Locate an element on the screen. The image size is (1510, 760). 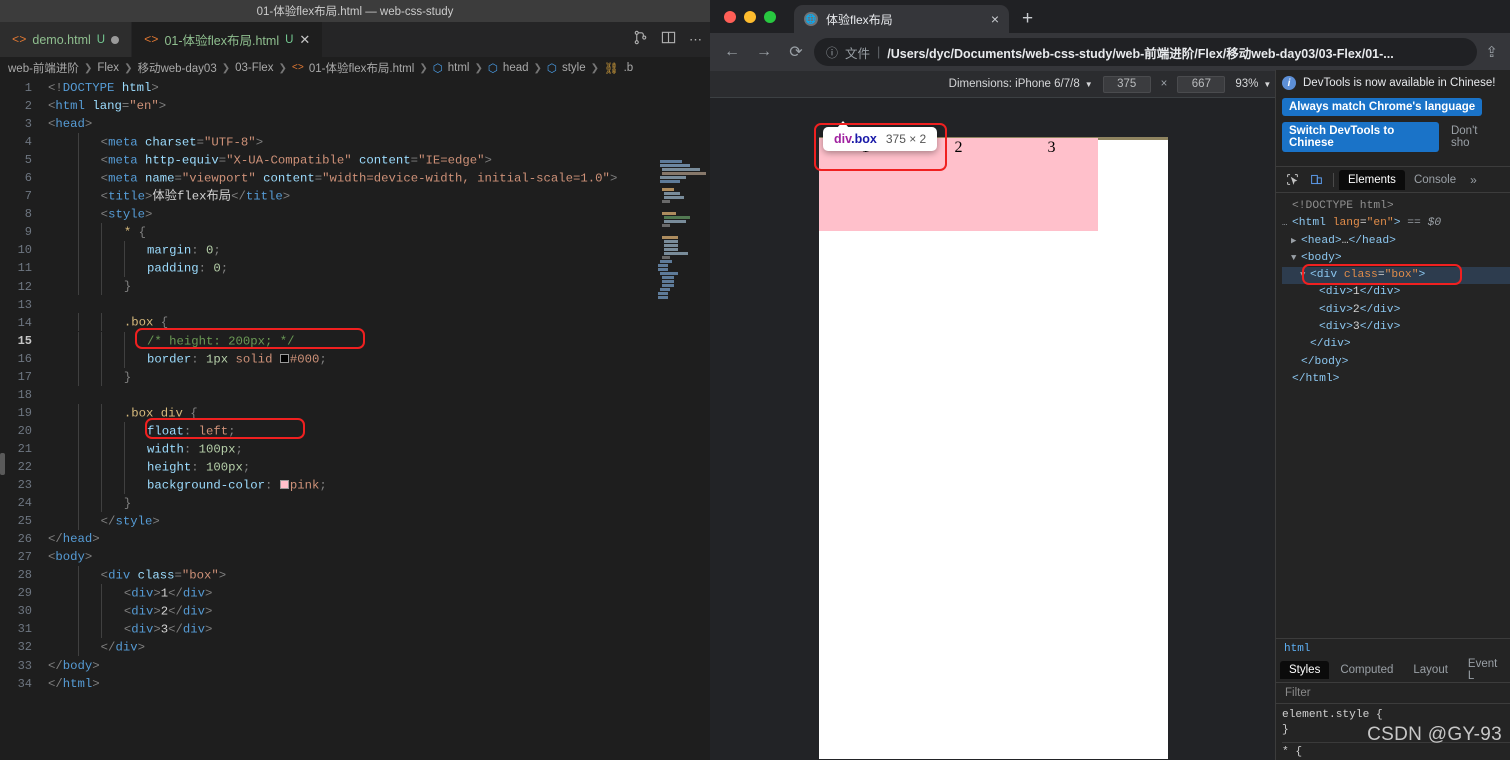
code-line: 24 } is located at coordinates (355, 502).